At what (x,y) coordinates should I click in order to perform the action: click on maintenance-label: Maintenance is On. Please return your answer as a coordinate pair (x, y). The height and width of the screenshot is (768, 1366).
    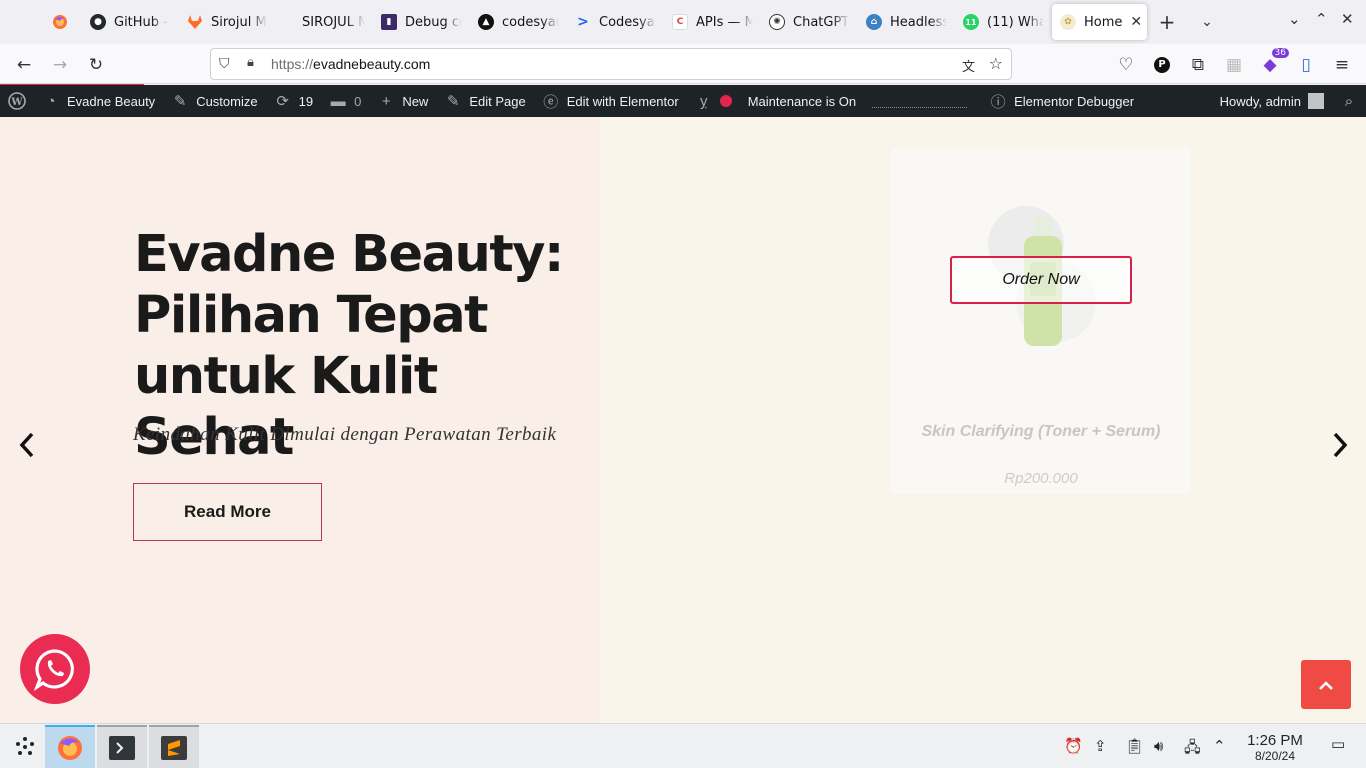
    Looking at the image, I should click on (802, 101).